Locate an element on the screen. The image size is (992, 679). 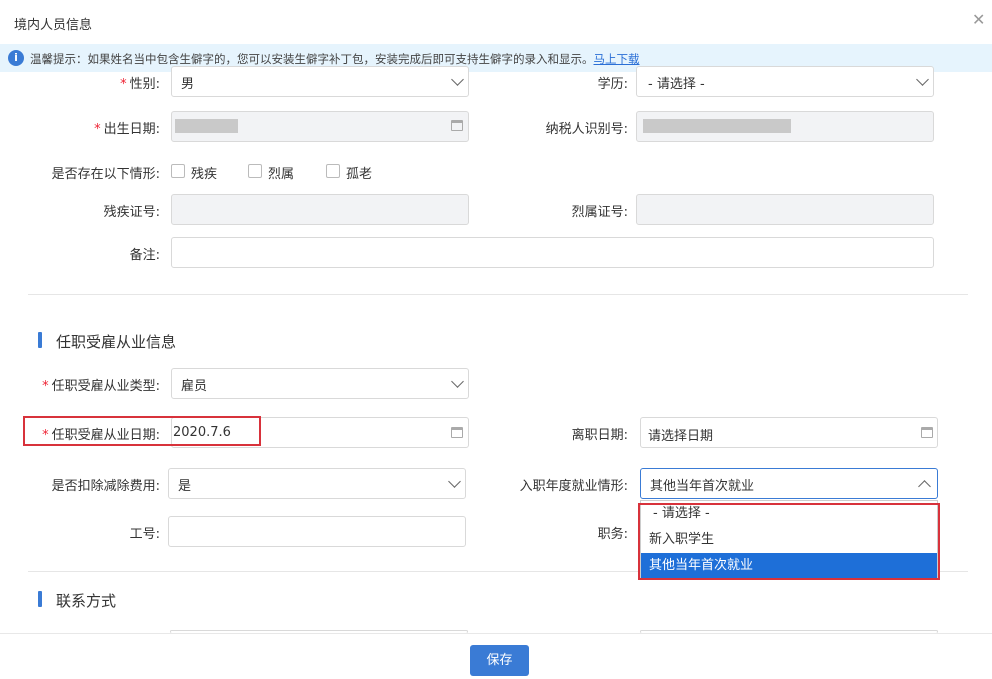
situation-label: 是否存在以下情形: is located at coordinates (105, 174).